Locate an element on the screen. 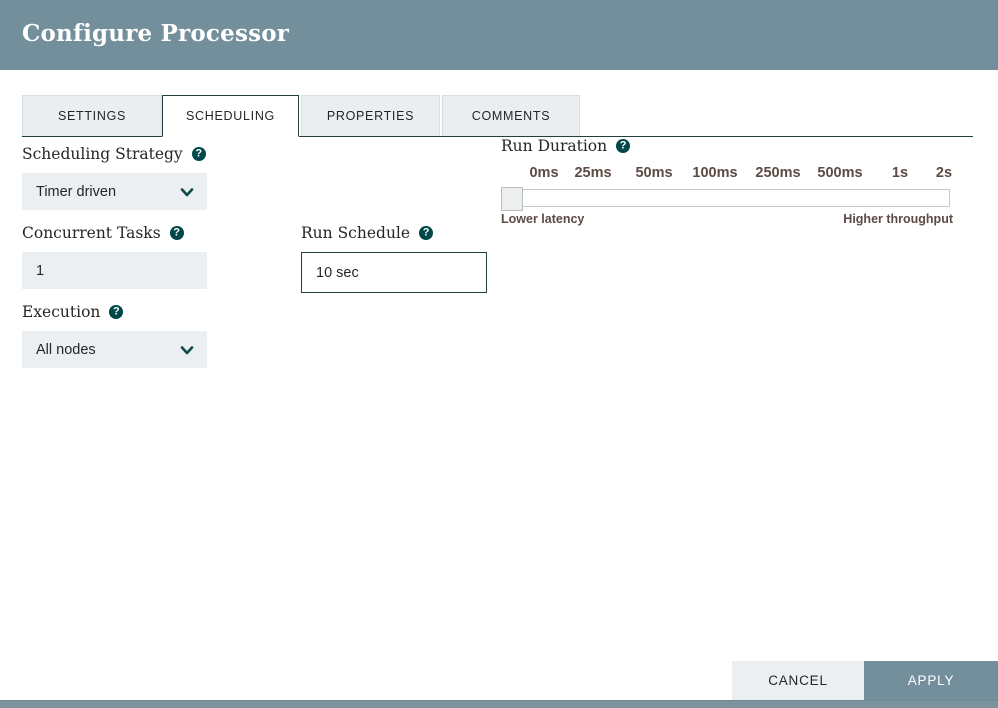 Image resolution: width=998 pixels, height=708 pixels. run-duration-slider is located at coordinates (725, 199).